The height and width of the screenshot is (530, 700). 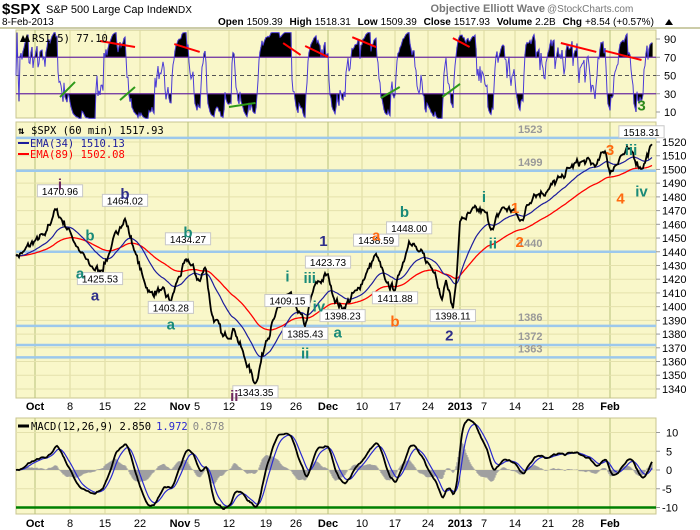 What do you see at coordinates (305, 334) in the screenshot?
I see `price-callout: 1385.43` at bounding box center [305, 334].